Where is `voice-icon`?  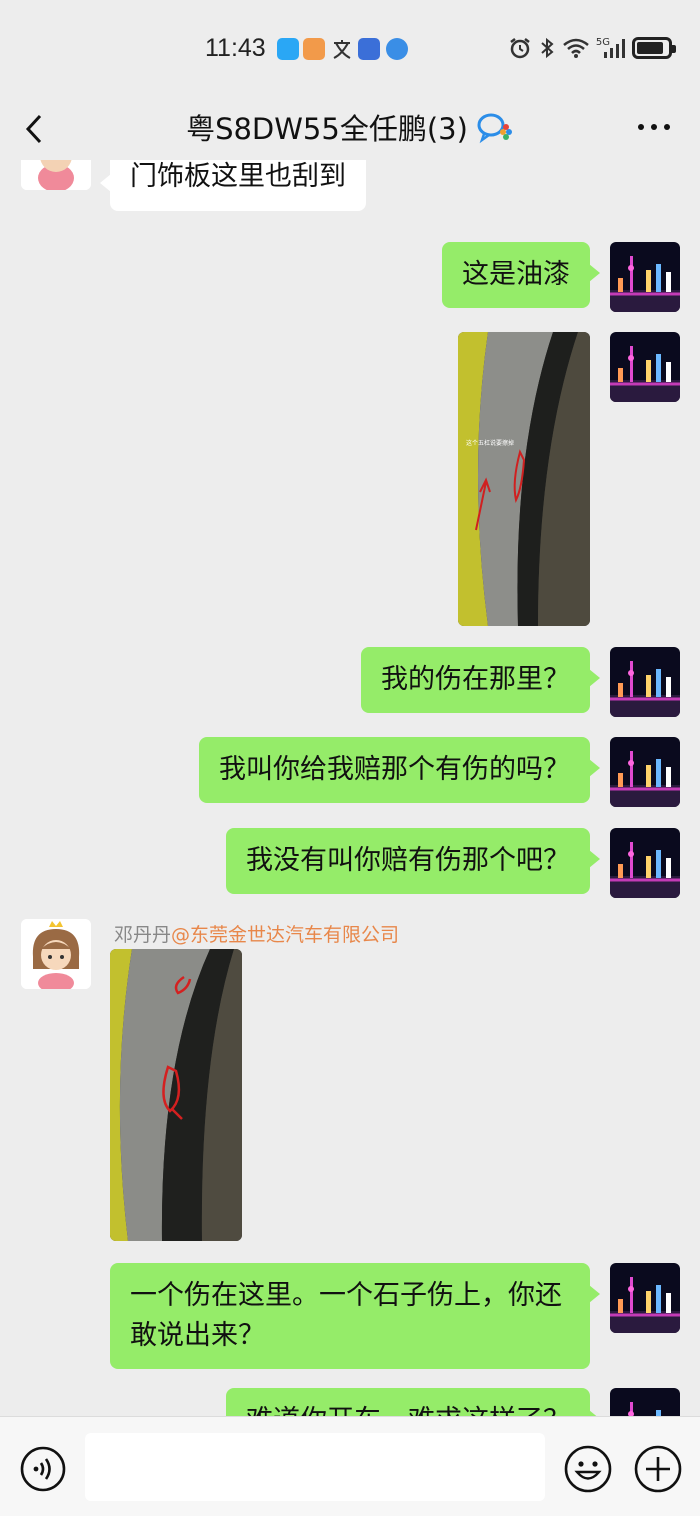
voice-icon is located at coordinates (43, 1469).